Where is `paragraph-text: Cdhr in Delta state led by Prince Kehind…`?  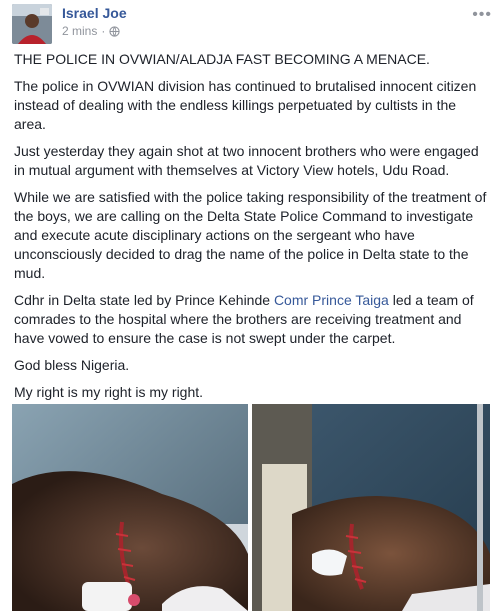
paragraph-text: Cdhr in Delta state led by Prince Kehind… is located at coordinates (144, 300).